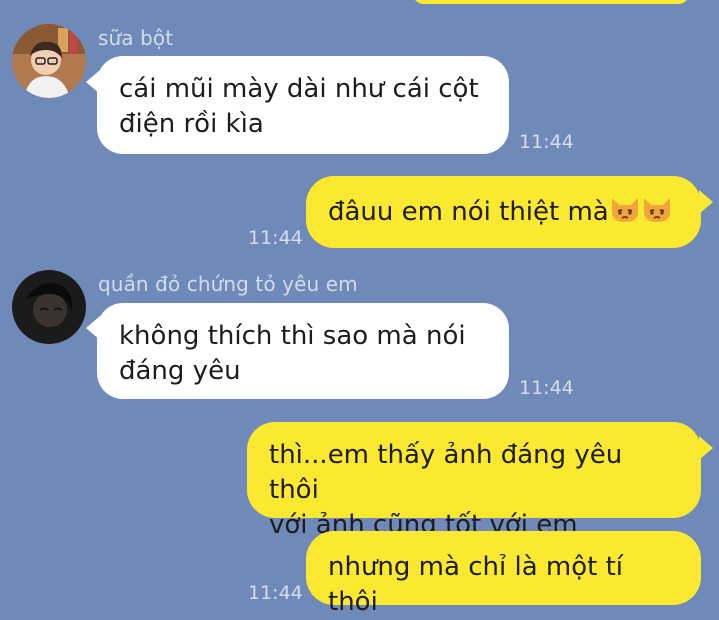 The width and height of the screenshot is (719, 620). What do you see at coordinates (446, 472) in the screenshot?
I see `message-text-line: thì...em thấy ảnh đáng yêu thôi` at bounding box center [446, 472].